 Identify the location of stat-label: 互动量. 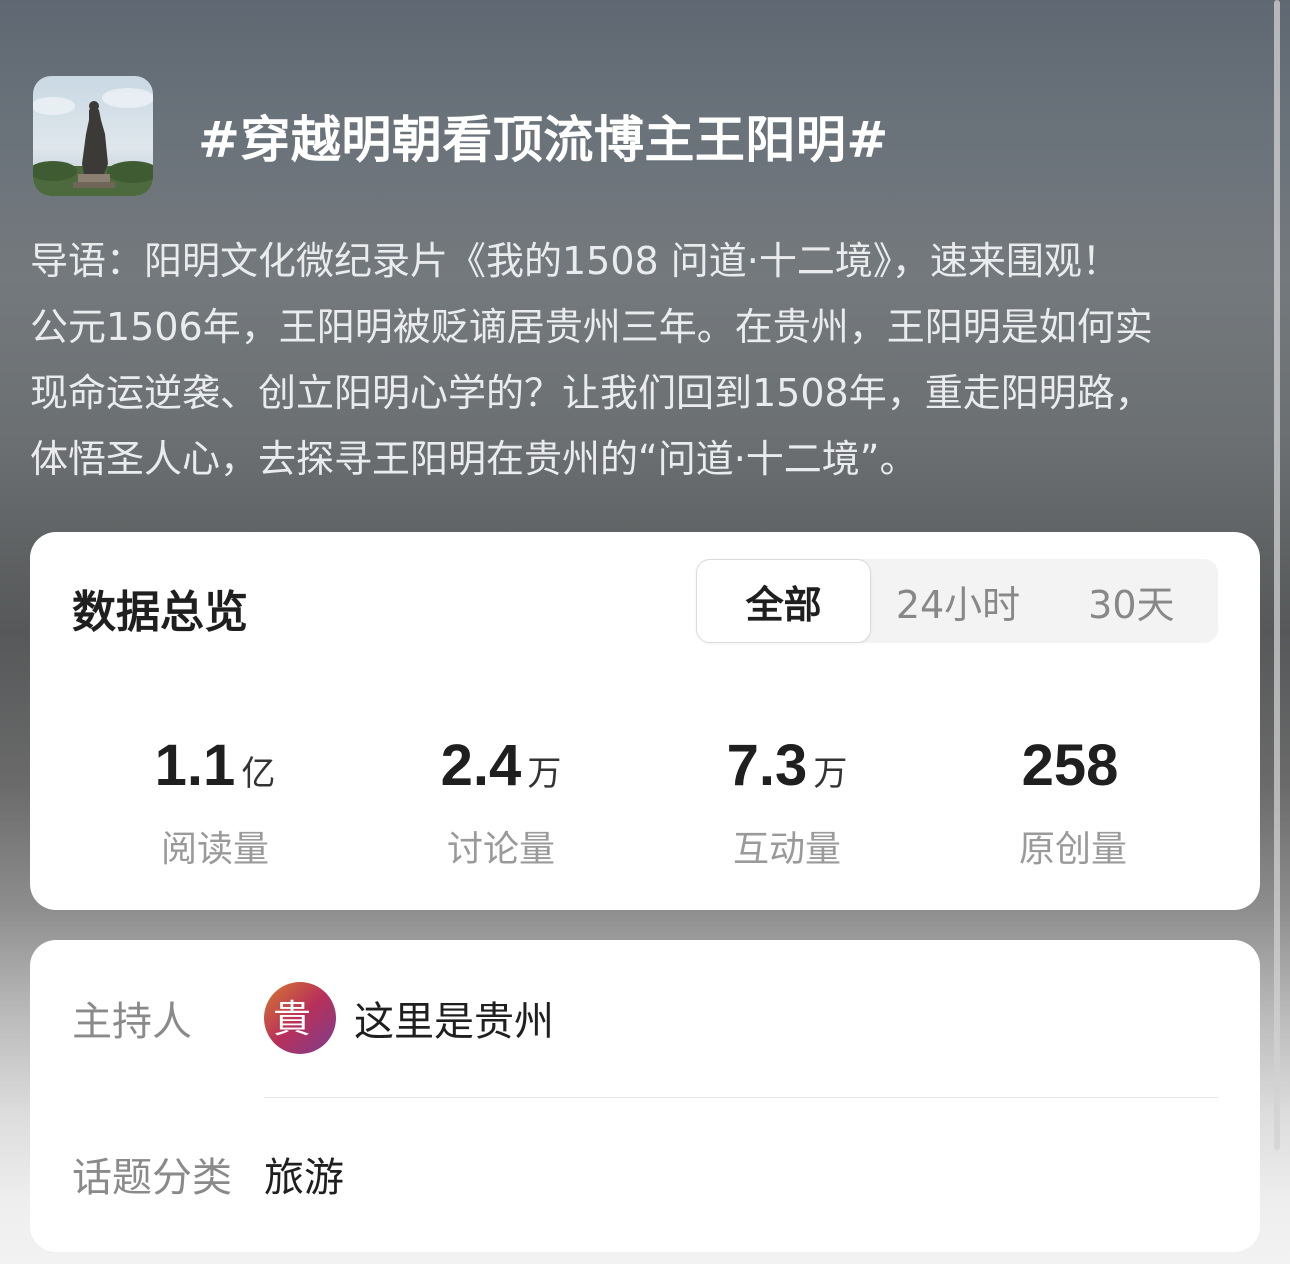
(786, 849).